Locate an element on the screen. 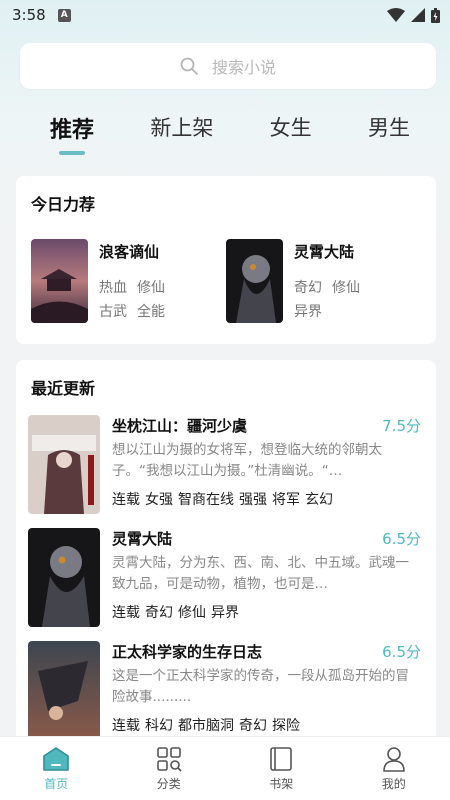 The width and height of the screenshot is (450, 800). tag: 智商在线 is located at coordinates (206, 500).